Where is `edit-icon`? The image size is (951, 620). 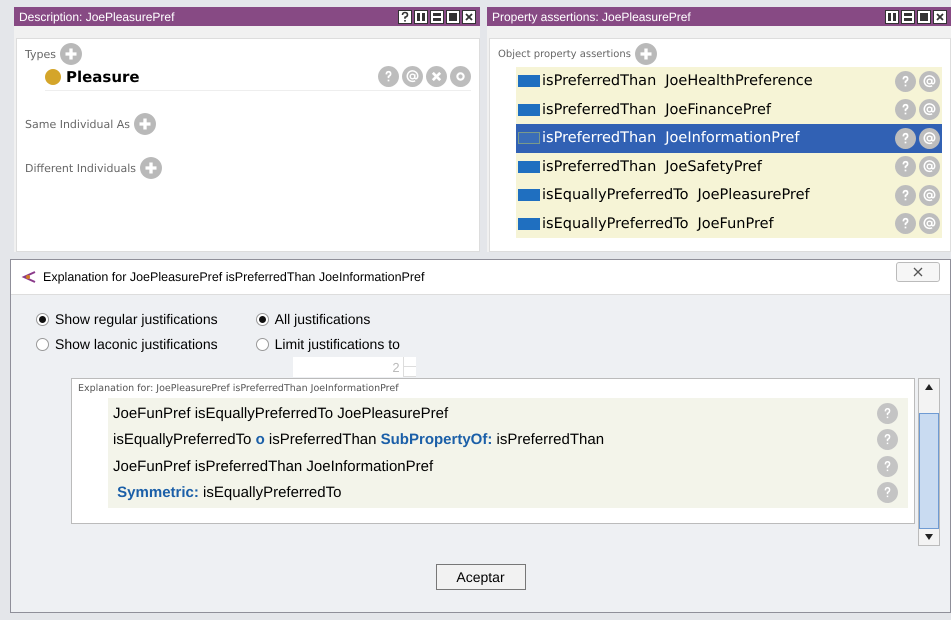 edit-icon is located at coordinates (460, 76).